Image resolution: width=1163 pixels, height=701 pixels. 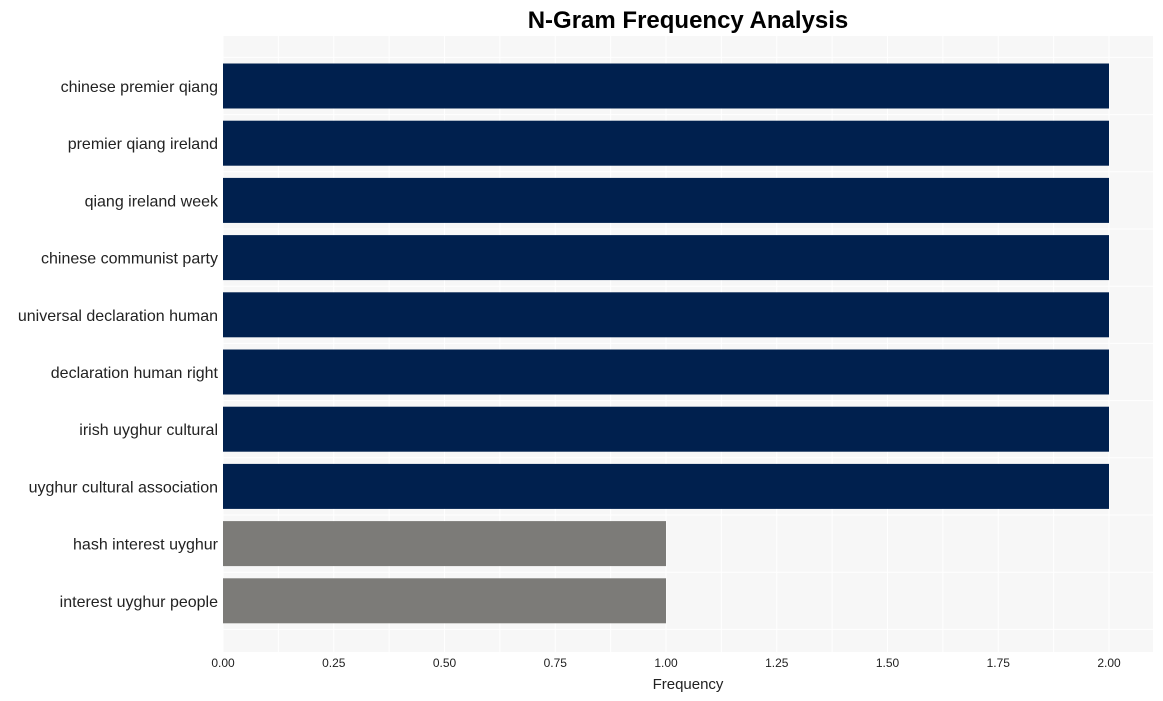 I want to click on x-tick-label: 0.00, so click(x=223, y=663).